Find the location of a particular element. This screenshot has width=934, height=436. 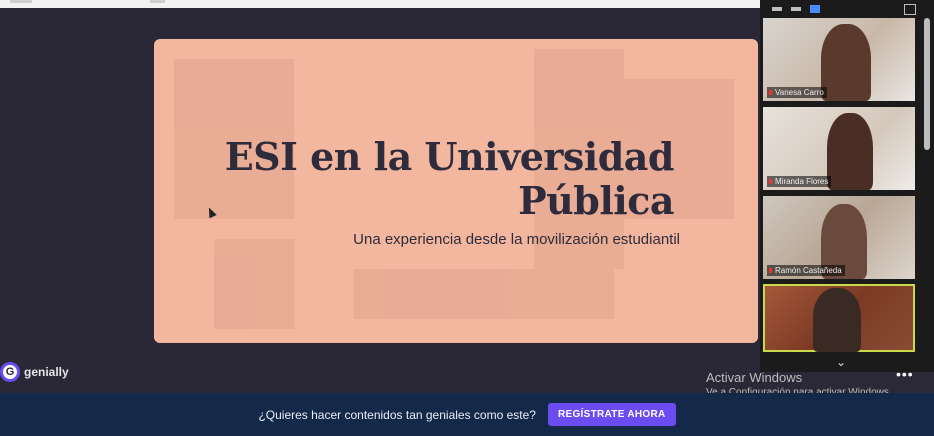

participant-tile: Miranda Flores is located at coordinates (839, 148).